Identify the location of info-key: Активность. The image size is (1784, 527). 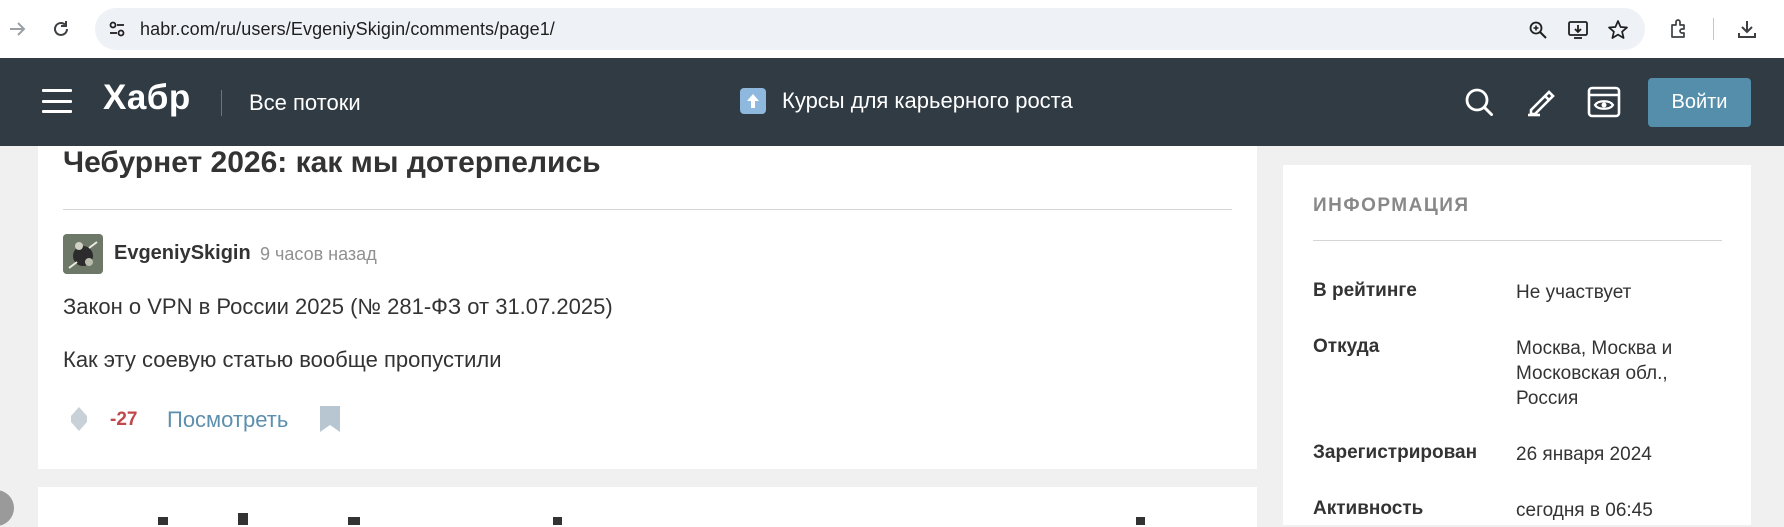
(1368, 508).